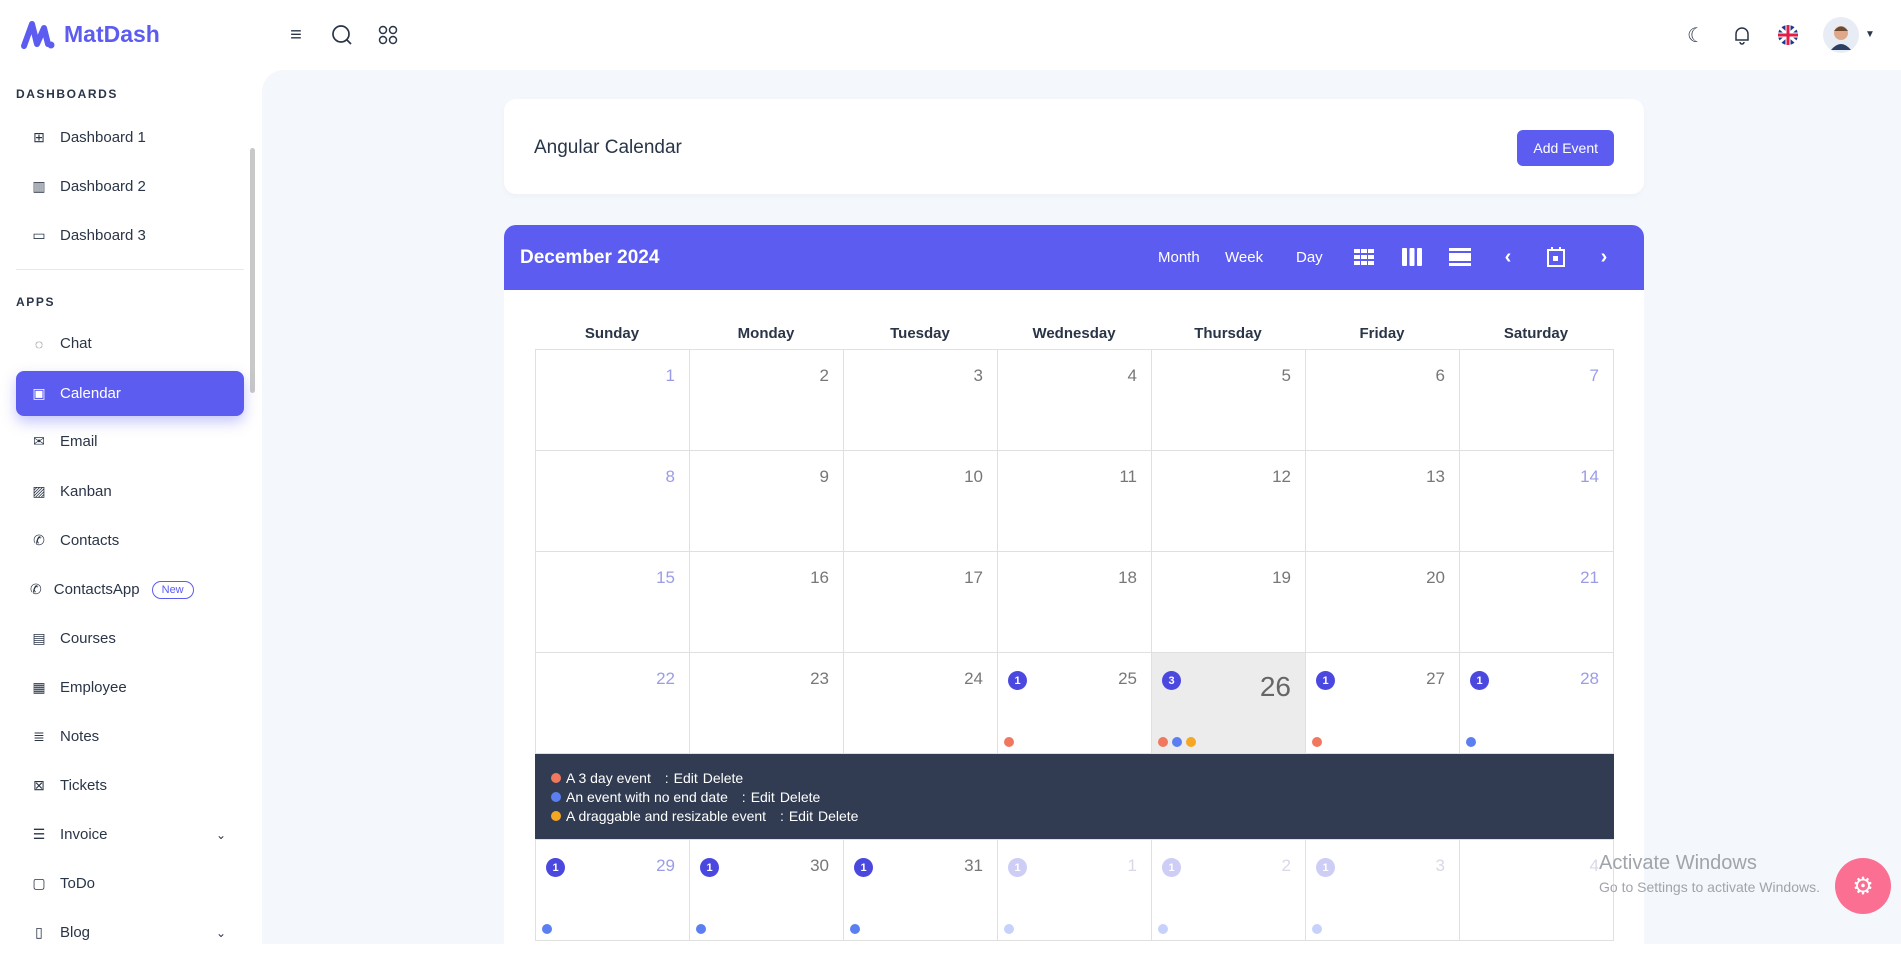 The image size is (1901, 955). What do you see at coordinates (647, 797) in the screenshot?
I see `event-title-link: An event with no end date` at bounding box center [647, 797].